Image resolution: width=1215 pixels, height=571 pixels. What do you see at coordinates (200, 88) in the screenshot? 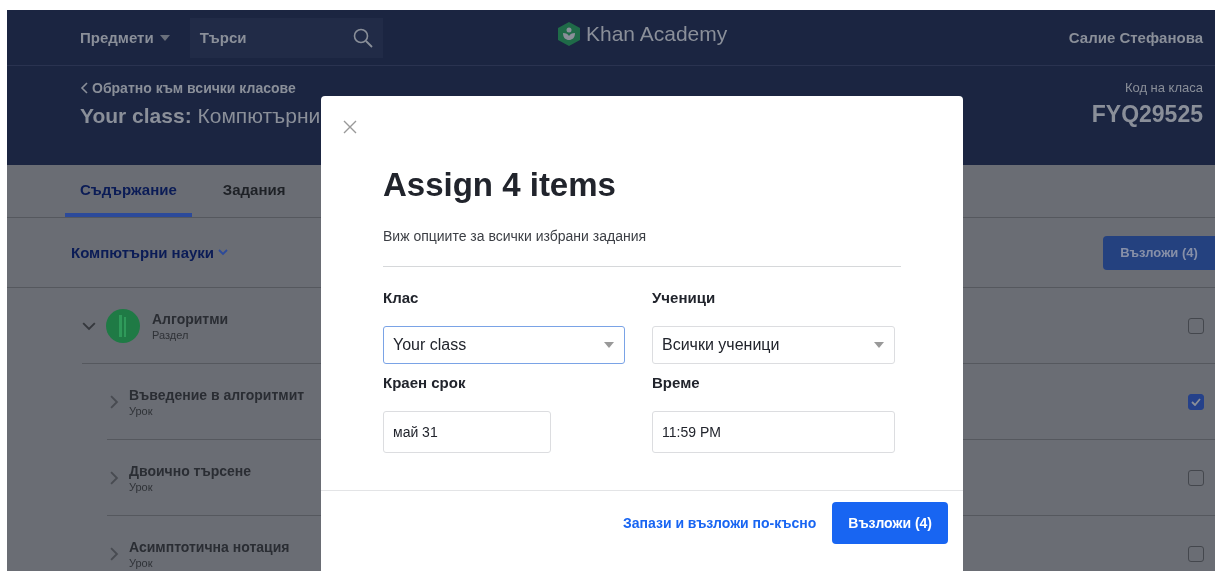
I see `back-link: Обратно към всички класове` at bounding box center [200, 88].